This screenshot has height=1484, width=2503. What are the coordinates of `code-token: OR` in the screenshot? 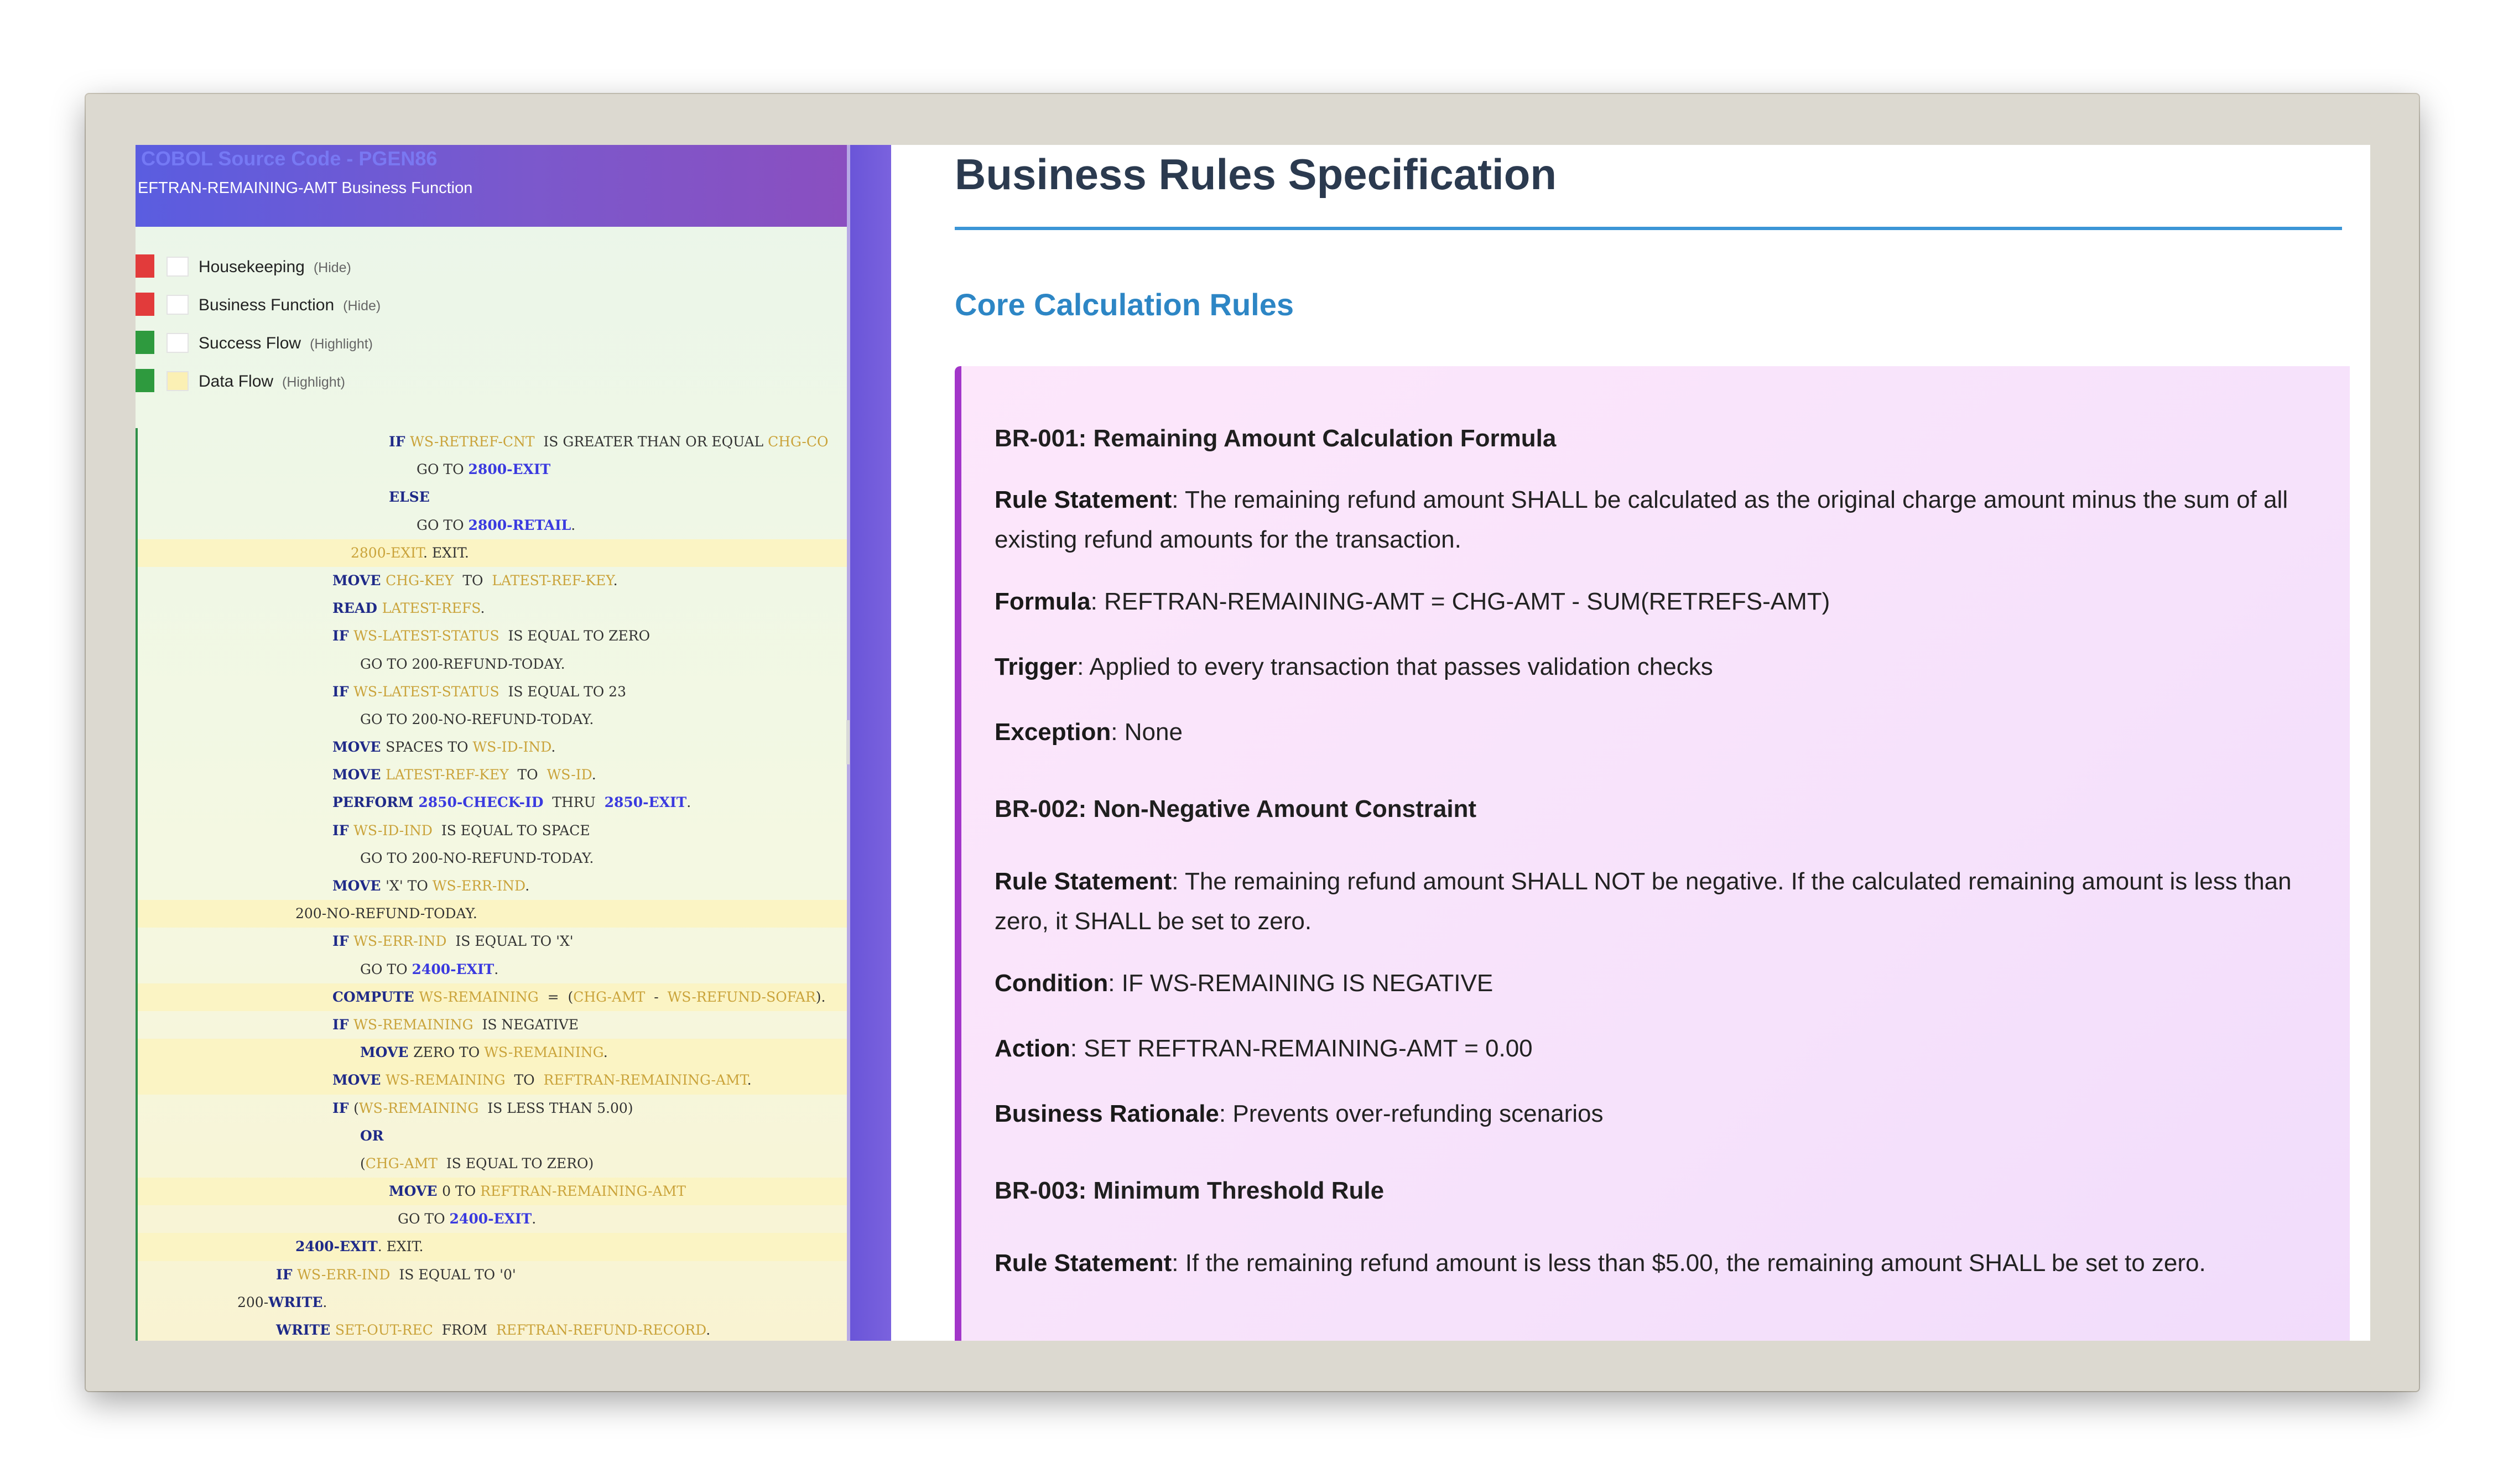 It's located at (372, 1135).